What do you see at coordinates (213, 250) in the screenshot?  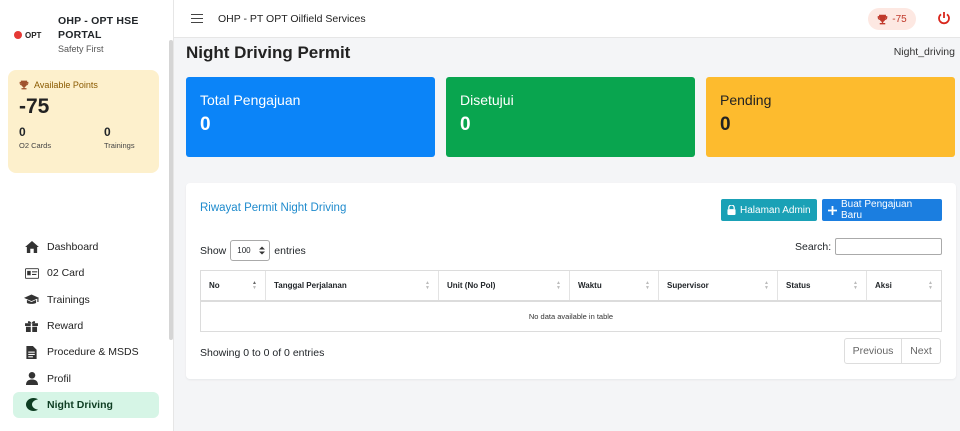 I see `show-label: Show` at bounding box center [213, 250].